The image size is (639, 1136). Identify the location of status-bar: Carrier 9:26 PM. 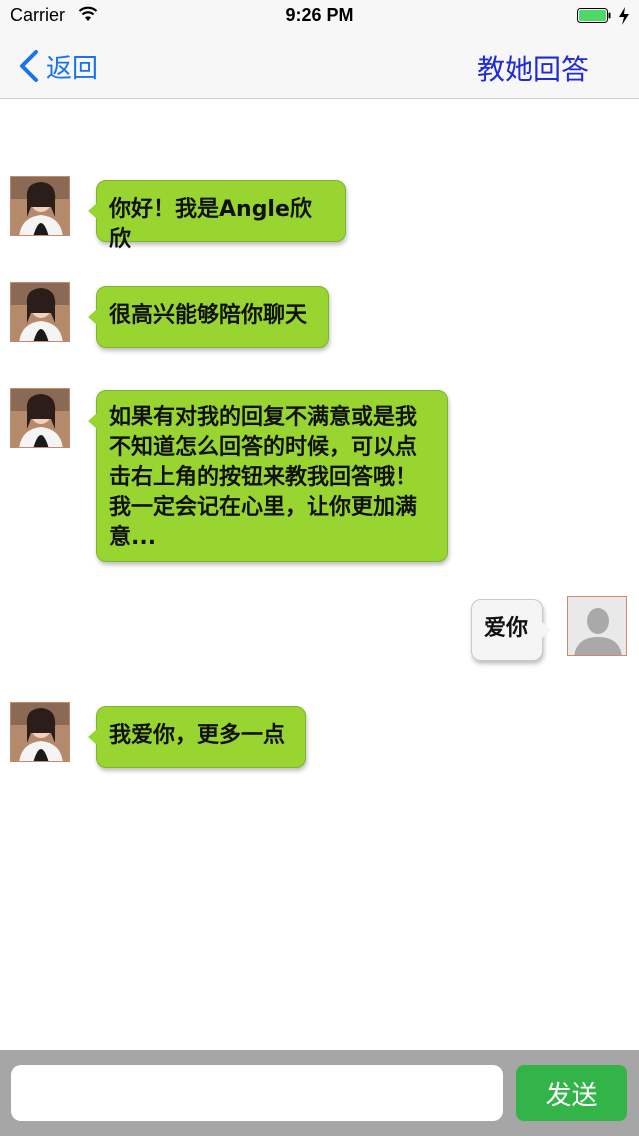
(319, 17).